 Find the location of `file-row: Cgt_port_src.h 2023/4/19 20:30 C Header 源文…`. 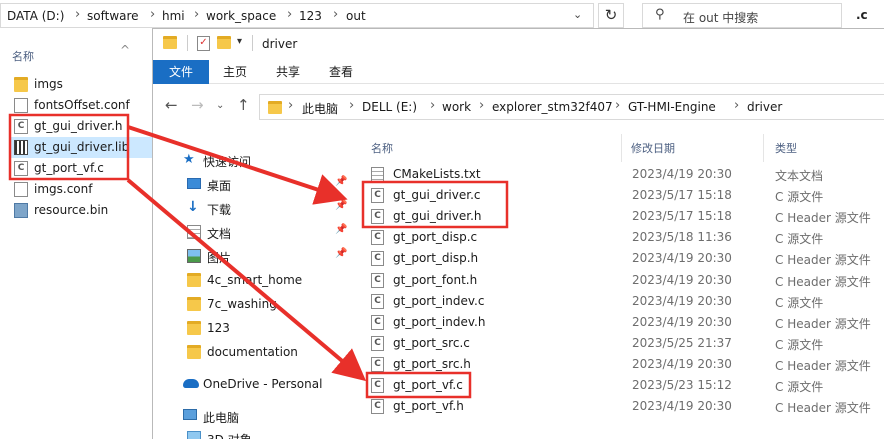

file-row: Cgt_port_src.h 2023/4/19 20:30 C Header 源文… is located at coordinates (624, 364).